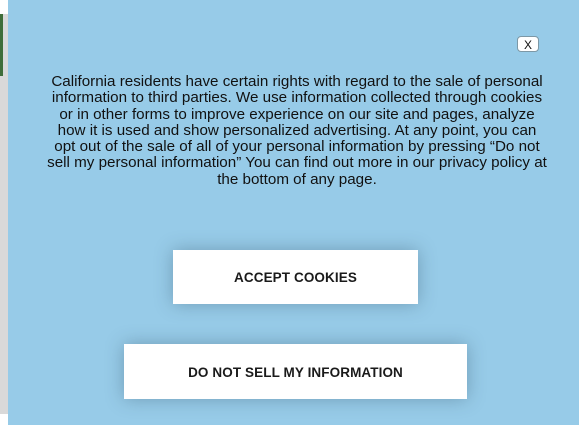 This screenshot has width=579, height=430. Describe the element at coordinates (1, 45) in the screenshot. I see `background-page-accent` at that location.